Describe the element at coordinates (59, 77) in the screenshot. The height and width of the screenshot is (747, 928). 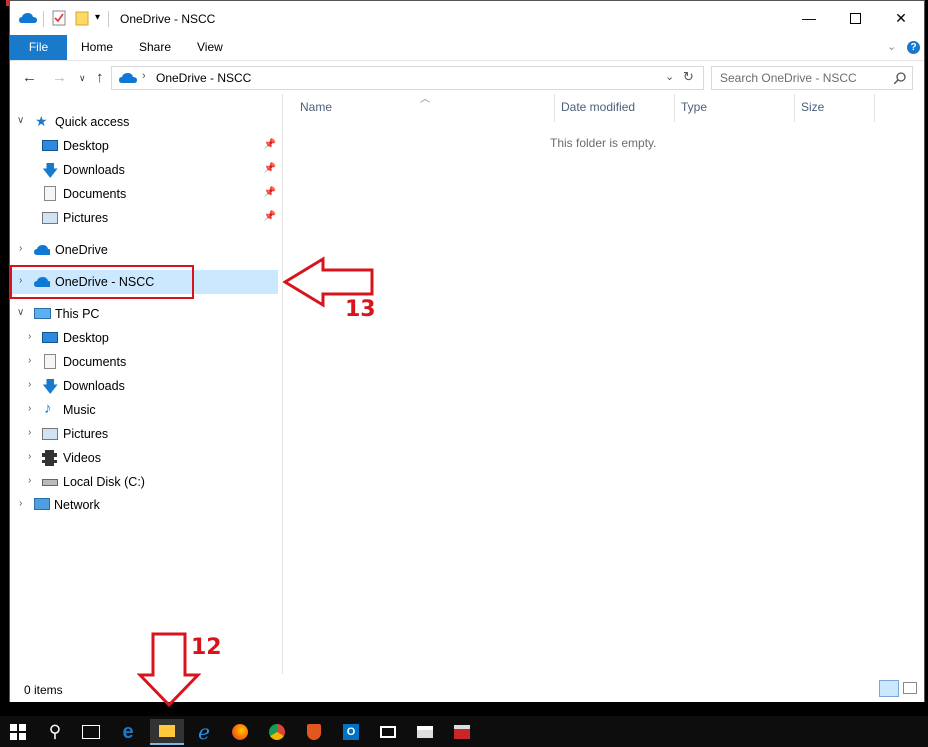
I see `forward-arrow-icon: →` at that location.